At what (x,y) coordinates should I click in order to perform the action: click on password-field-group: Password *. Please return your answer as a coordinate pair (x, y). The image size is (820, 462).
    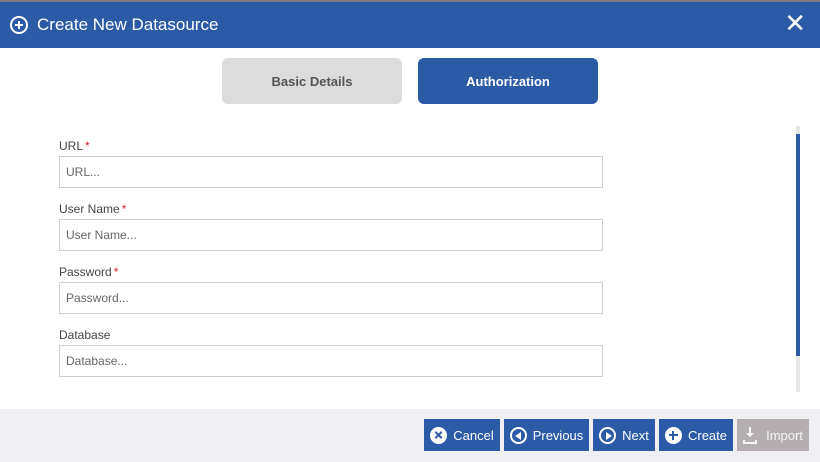
    Looking at the image, I should click on (331, 289).